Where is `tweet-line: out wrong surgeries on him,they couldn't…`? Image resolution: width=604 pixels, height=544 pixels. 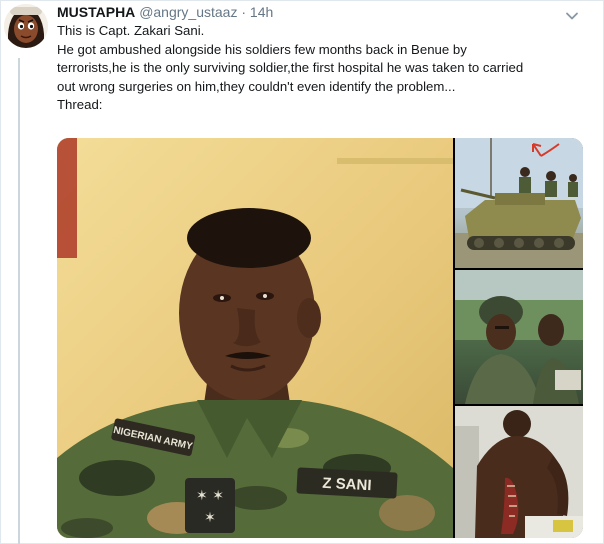 tweet-line: out wrong surgeries on him,they couldn't… is located at coordinates (256, 86).